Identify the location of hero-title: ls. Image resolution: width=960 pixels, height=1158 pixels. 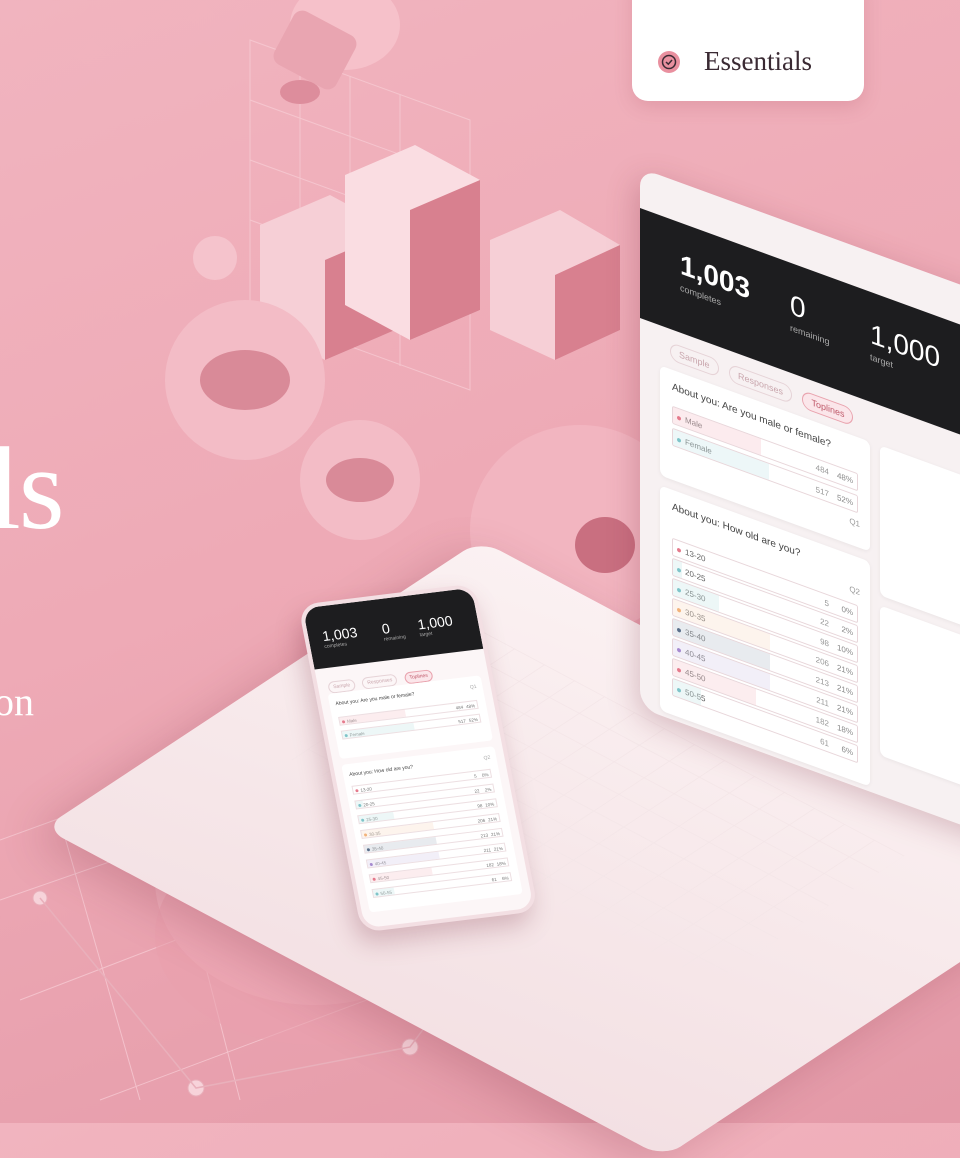
(32, 488).